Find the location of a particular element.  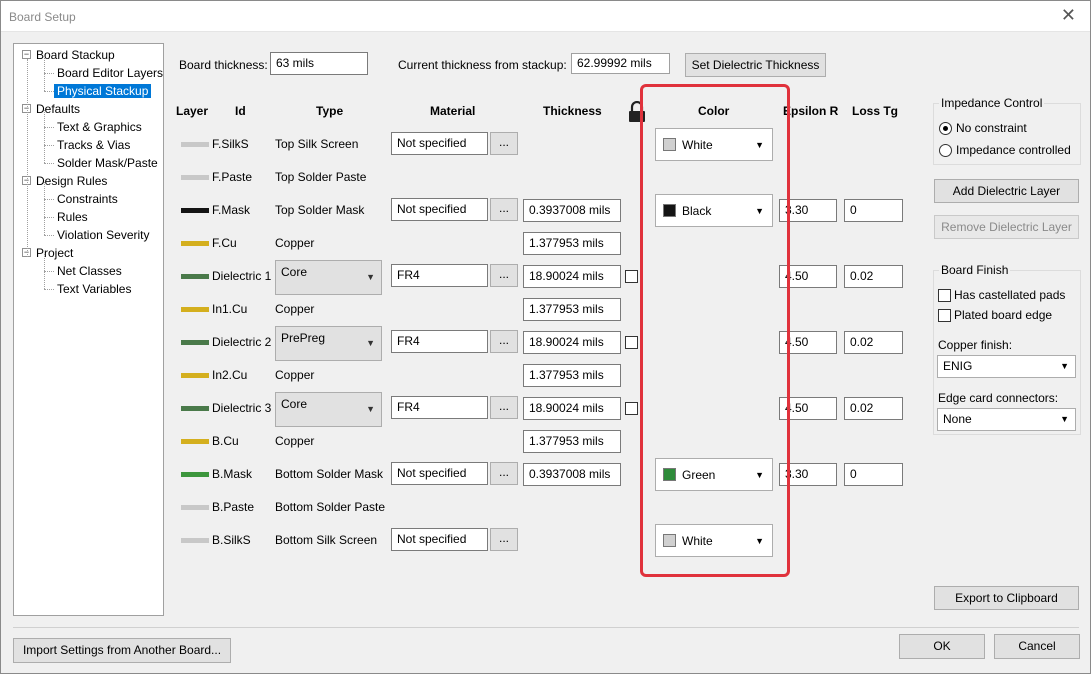

tree-collapse-icon: − is located at coordinates (26, 54).